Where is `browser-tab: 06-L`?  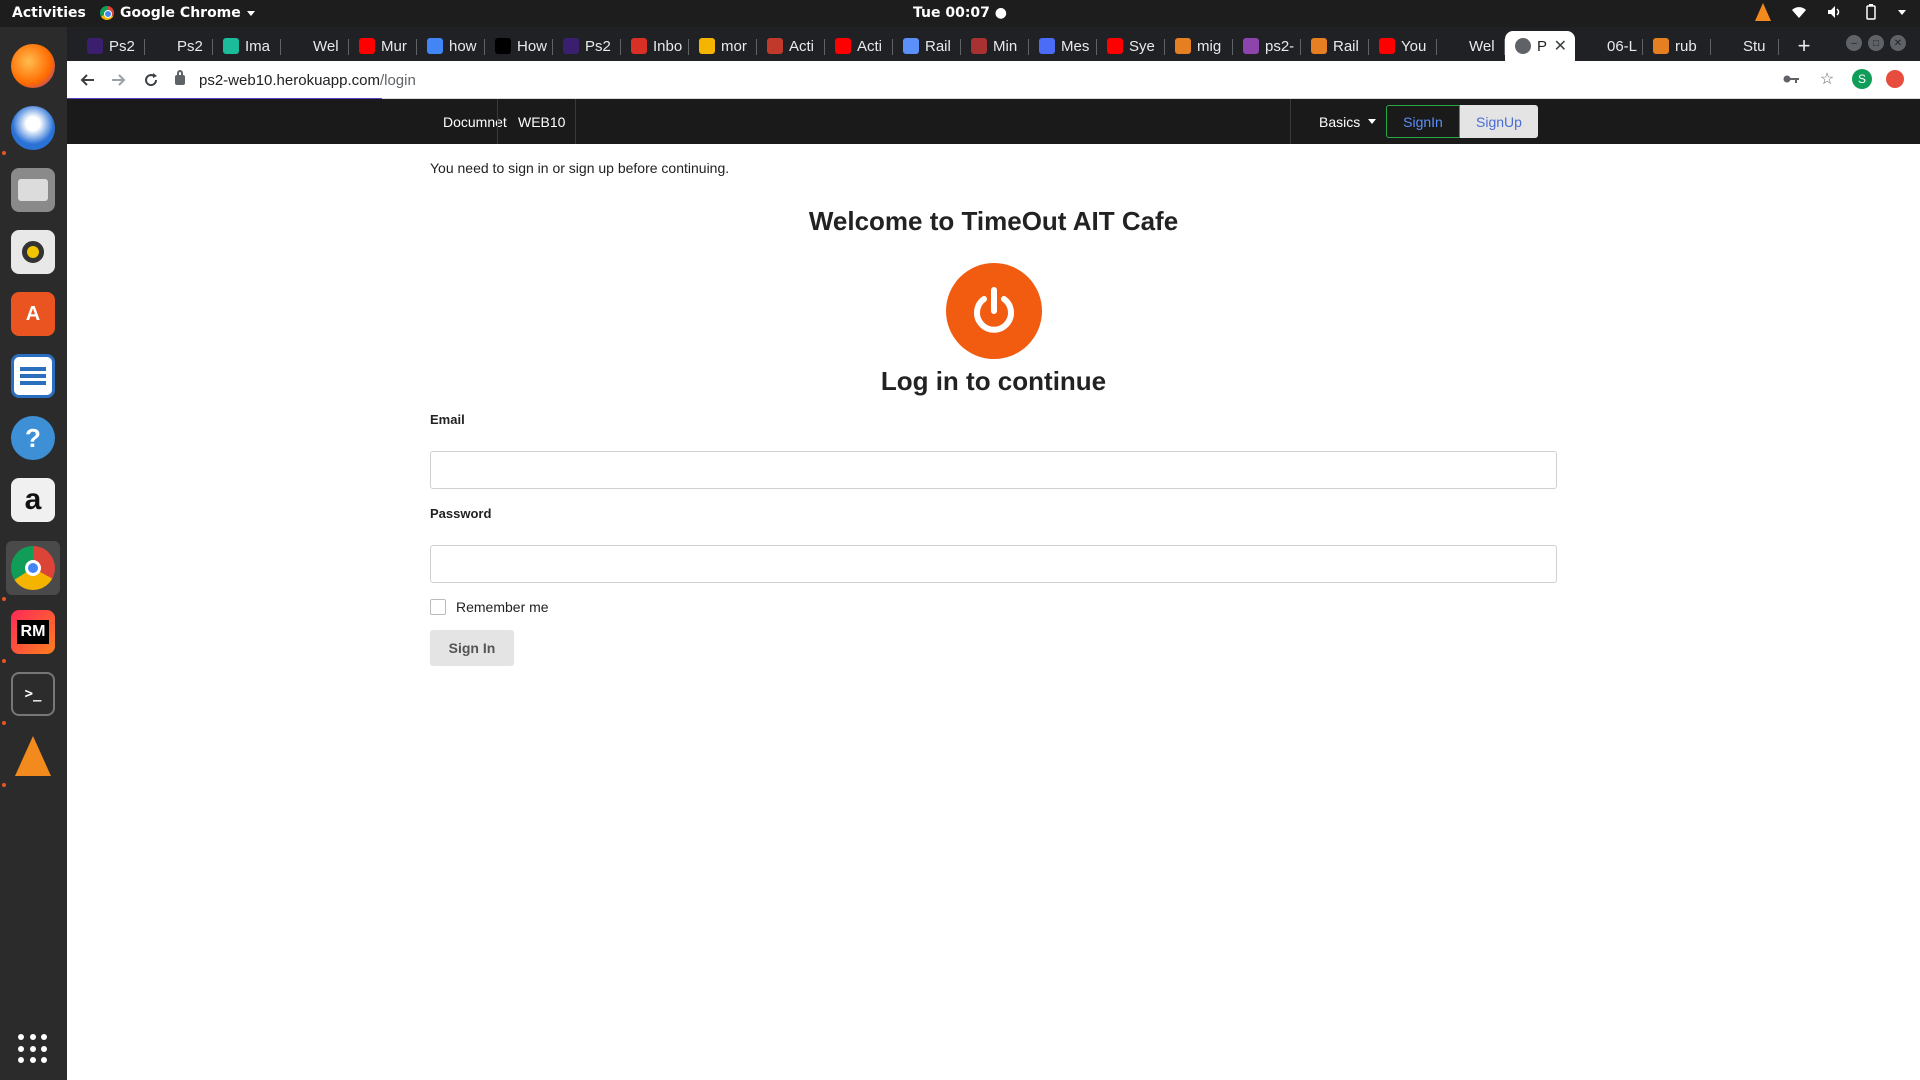
browser-tab: 06-L is located at coordinates (1609, 46).